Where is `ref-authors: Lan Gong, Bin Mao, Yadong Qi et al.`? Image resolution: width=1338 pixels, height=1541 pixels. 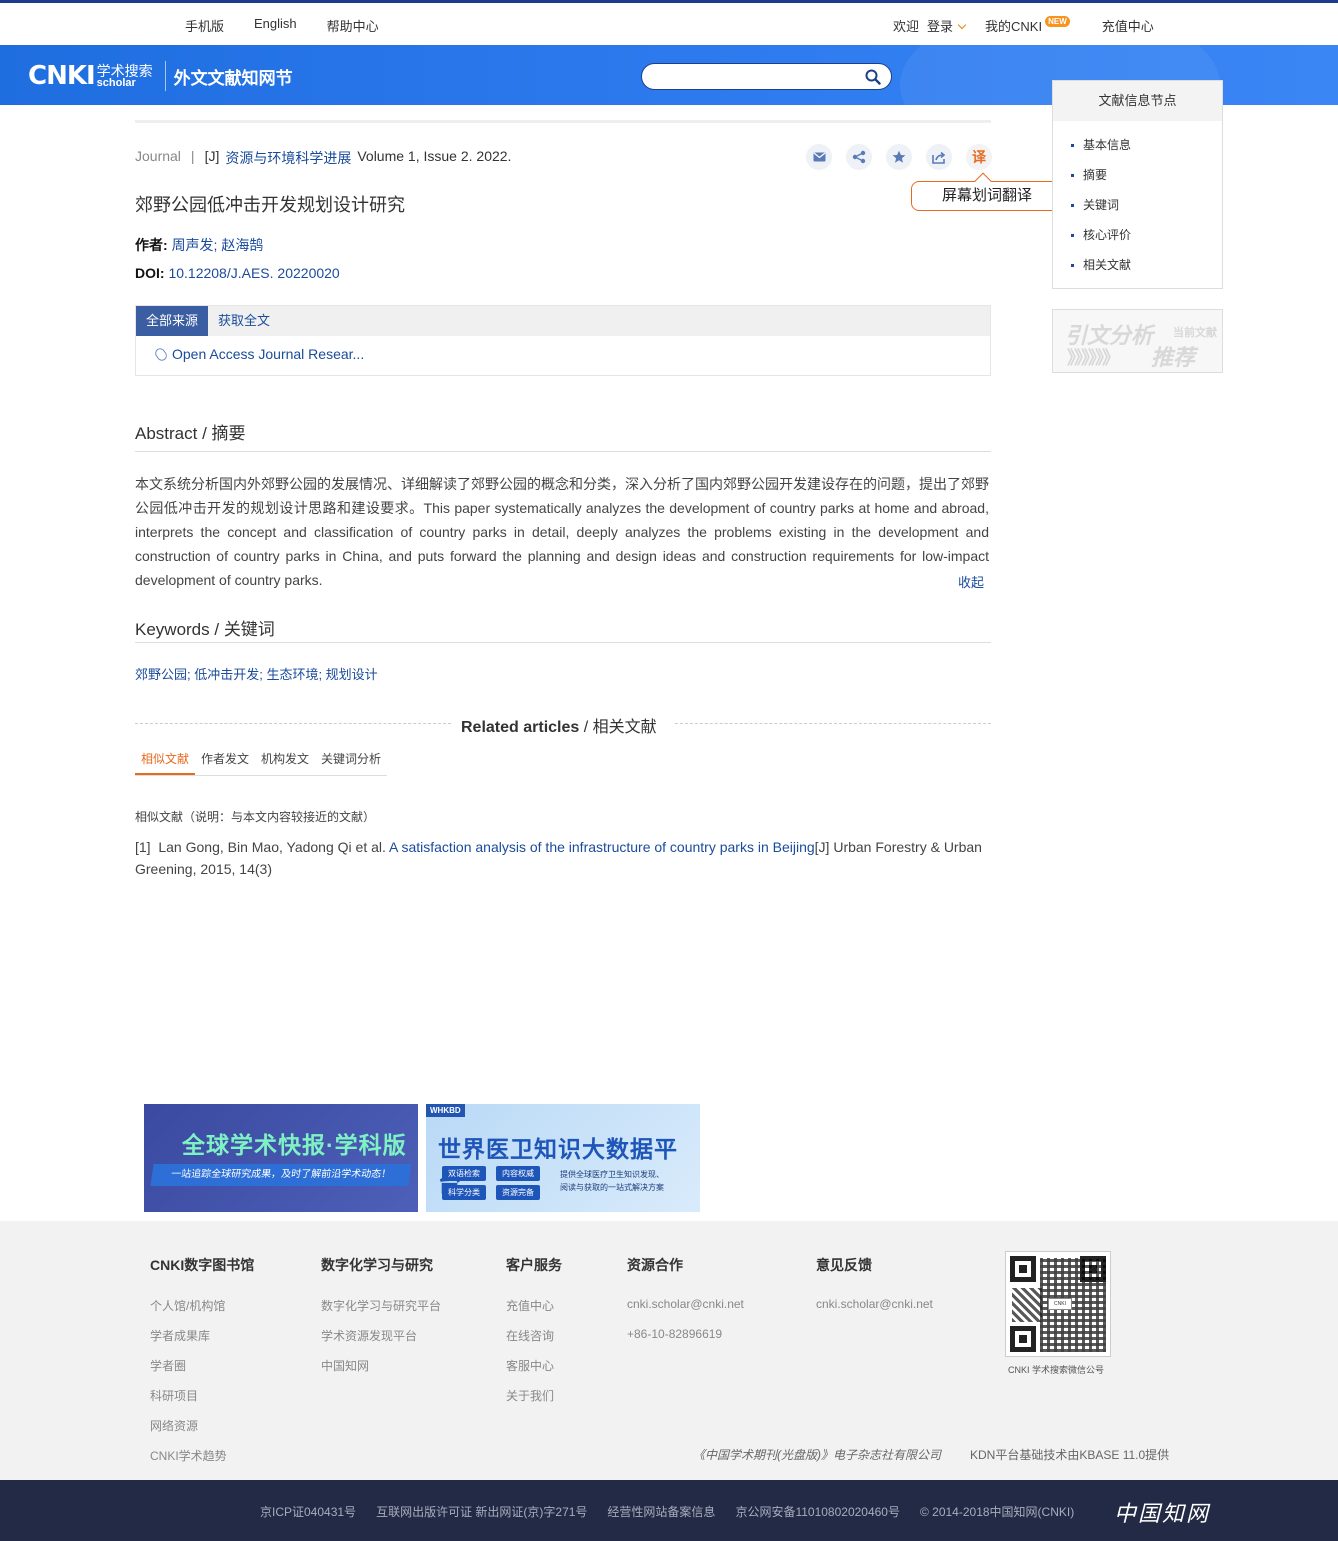
ref-authors: Lan Gong, Bin Mao, Yadong Qi et al. is located at coordinates (272, 847).